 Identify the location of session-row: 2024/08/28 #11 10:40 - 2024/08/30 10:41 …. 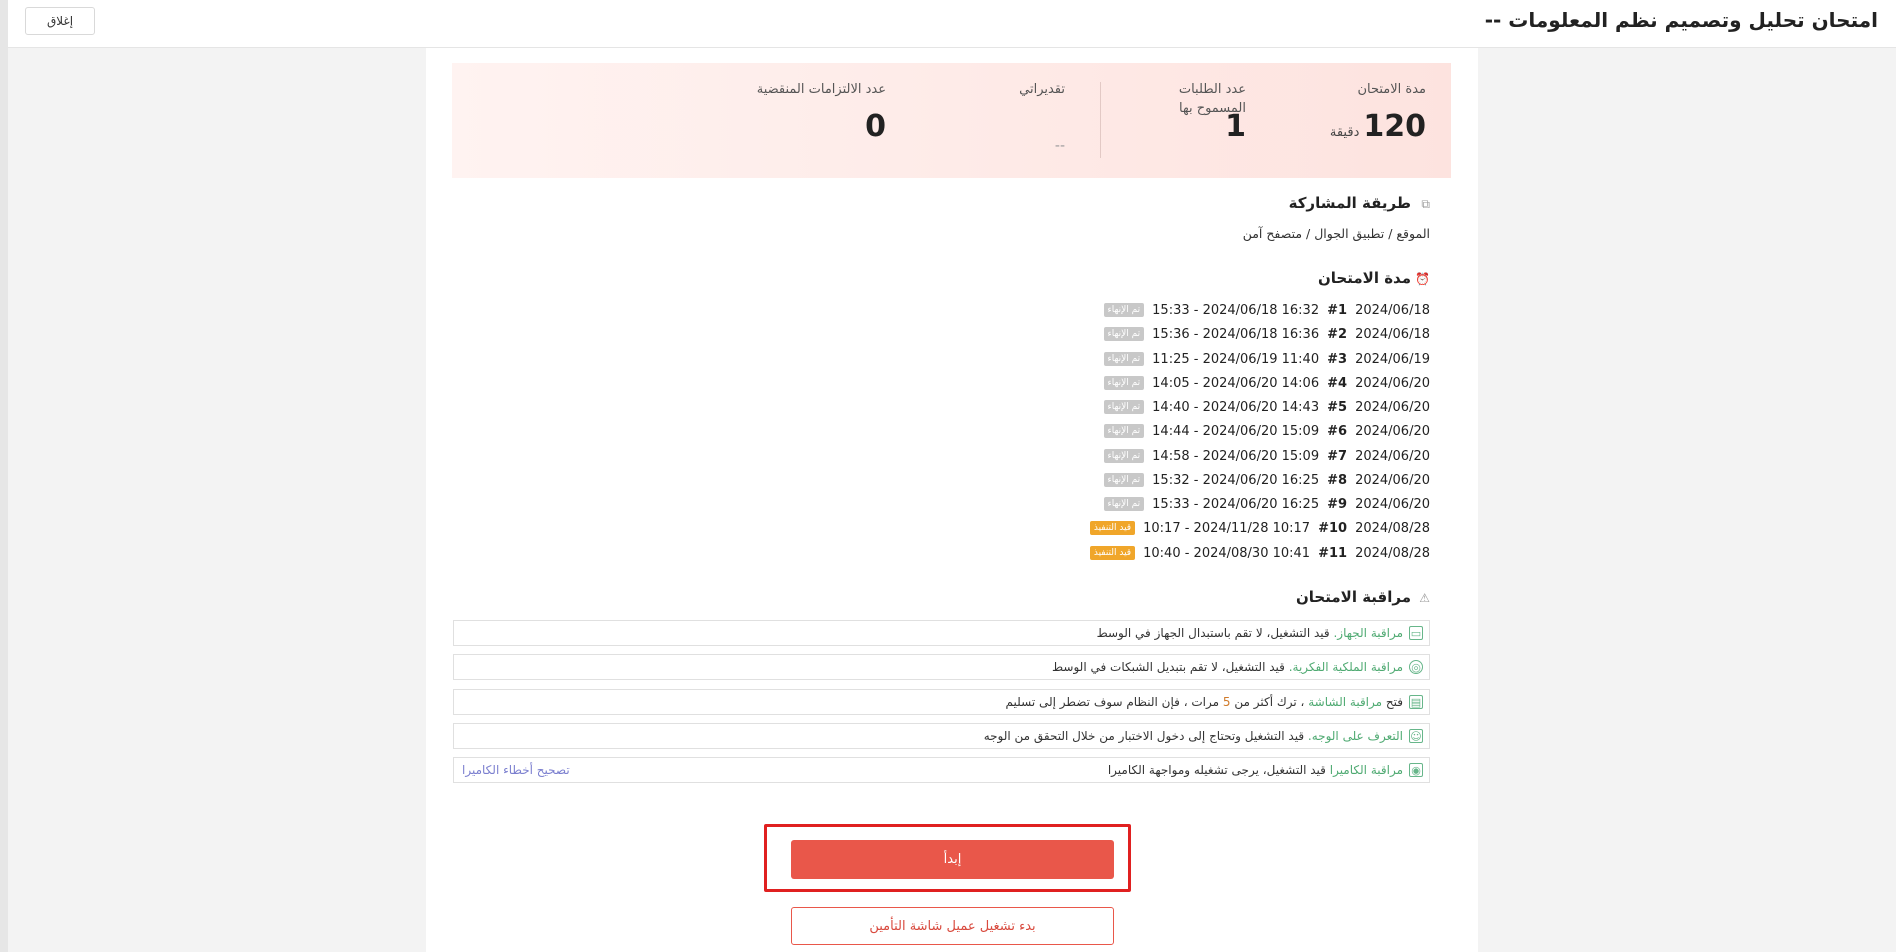
(1259, 553).